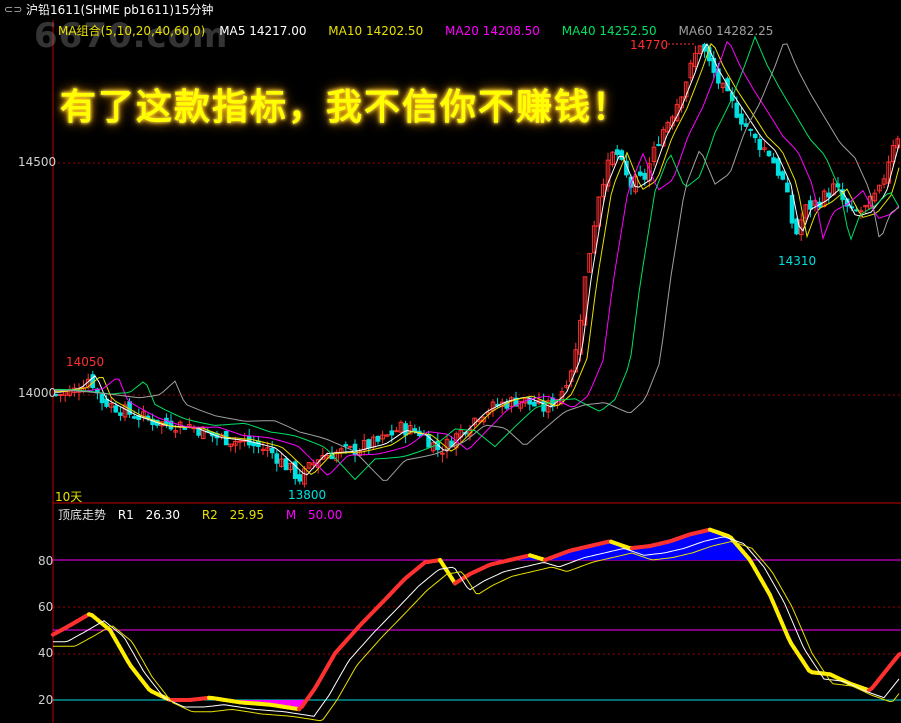 This screenshot has width=901, height=723. Describe the element at coordinates (291, 515) in the screenshot. I see `m-label: M` at that location.